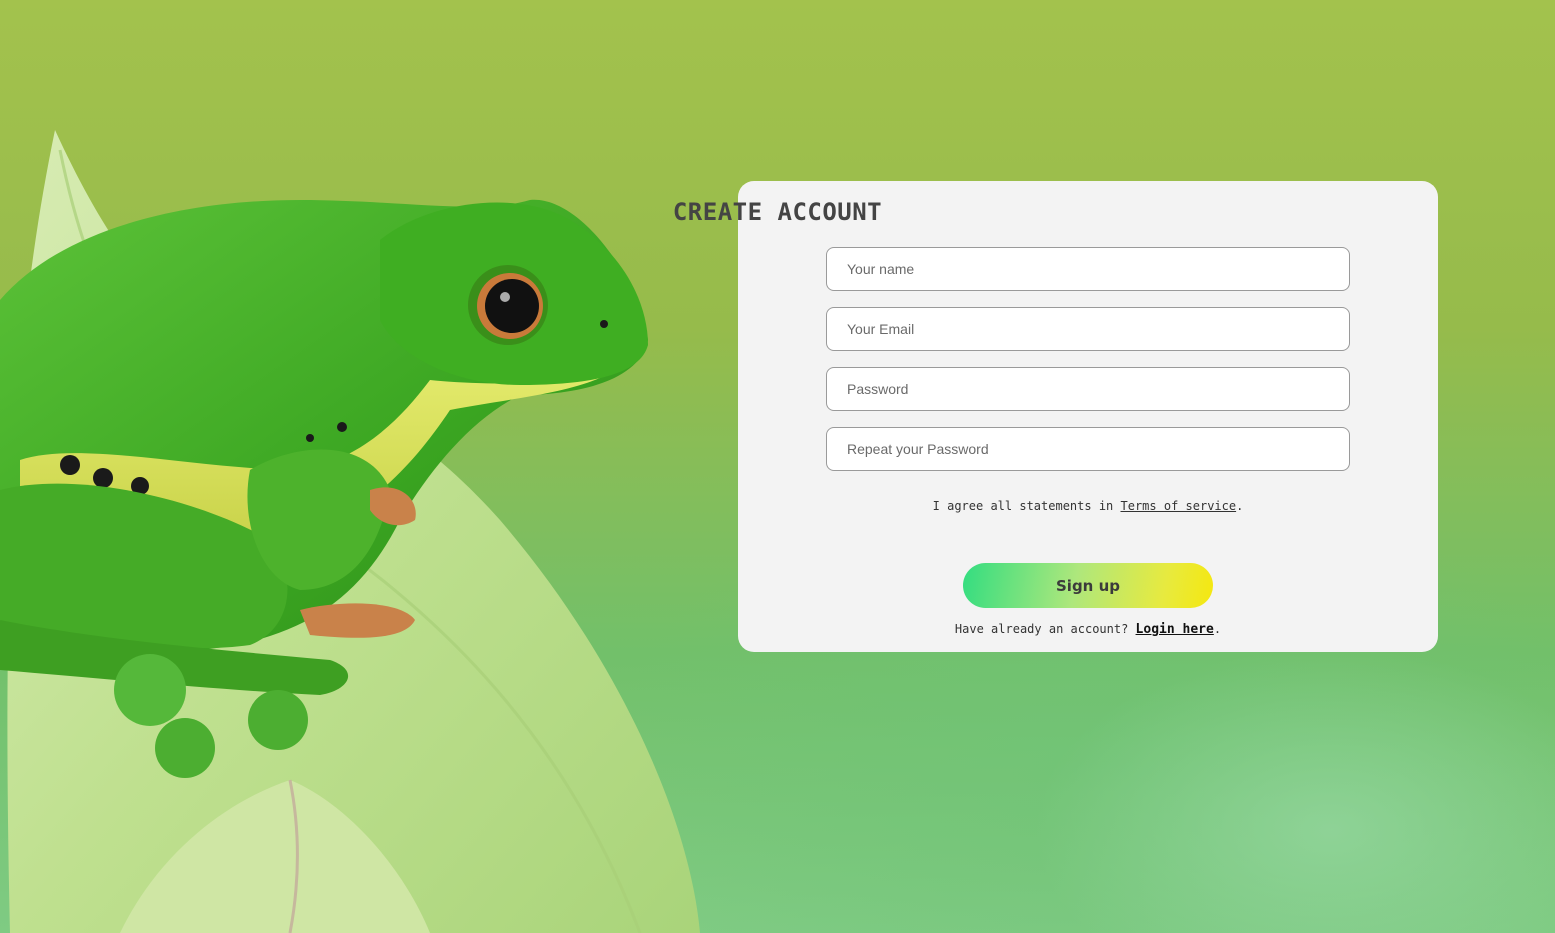  I want to click on login-here-link: Login here, so click(1175, 629).